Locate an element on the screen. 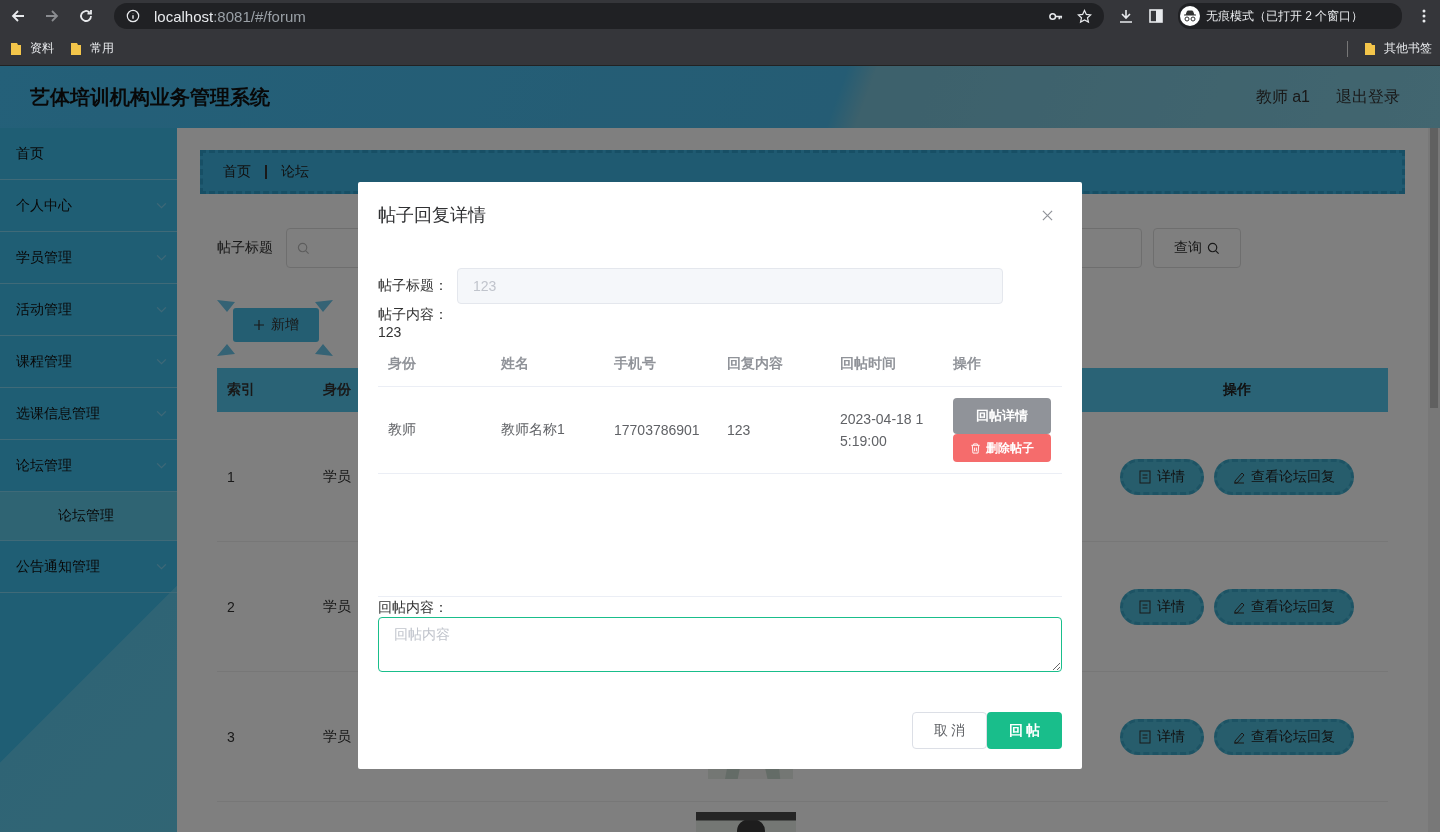 Image resolution: width=1440 pixels, height=832 pixels. bookmark: 常用 is located at coordinates (92, 48).